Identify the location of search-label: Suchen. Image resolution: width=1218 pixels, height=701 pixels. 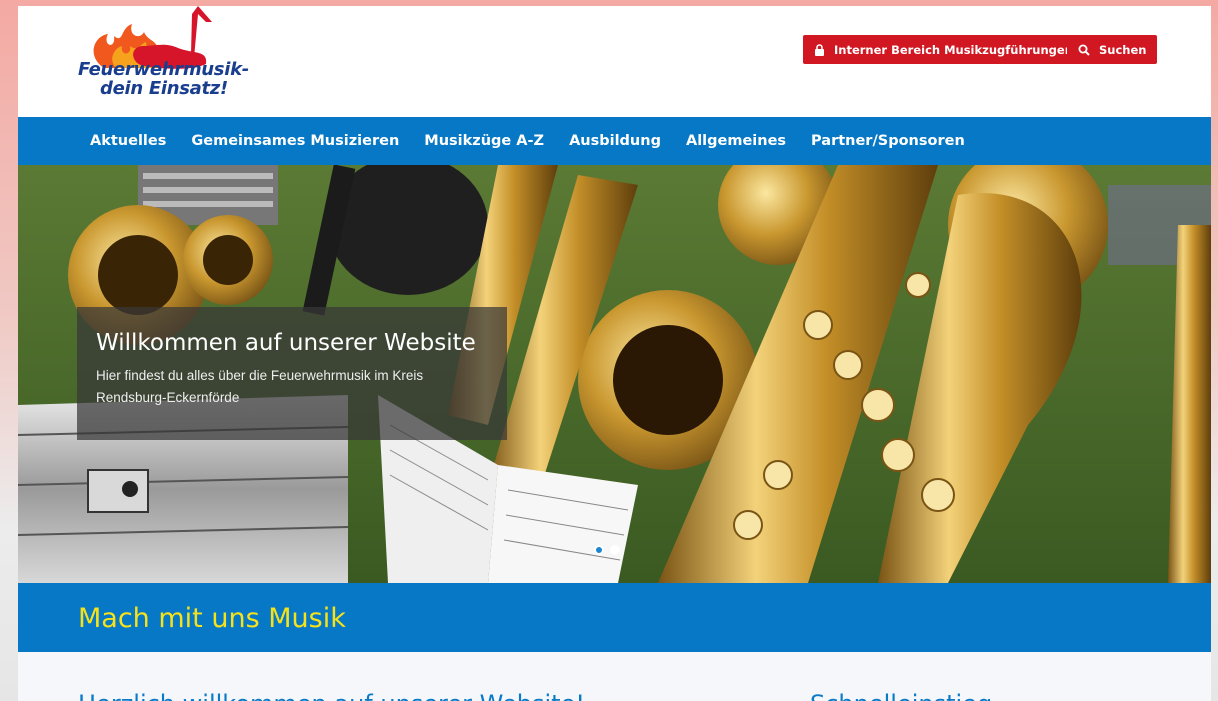
(1123, 49).